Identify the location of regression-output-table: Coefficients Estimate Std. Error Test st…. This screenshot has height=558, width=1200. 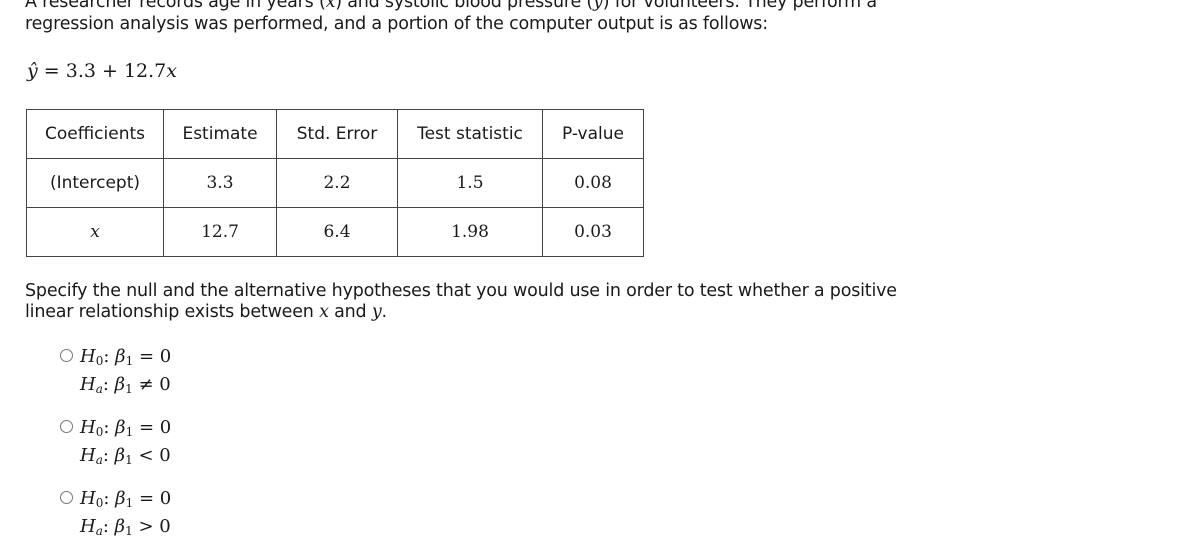
(335, 183).